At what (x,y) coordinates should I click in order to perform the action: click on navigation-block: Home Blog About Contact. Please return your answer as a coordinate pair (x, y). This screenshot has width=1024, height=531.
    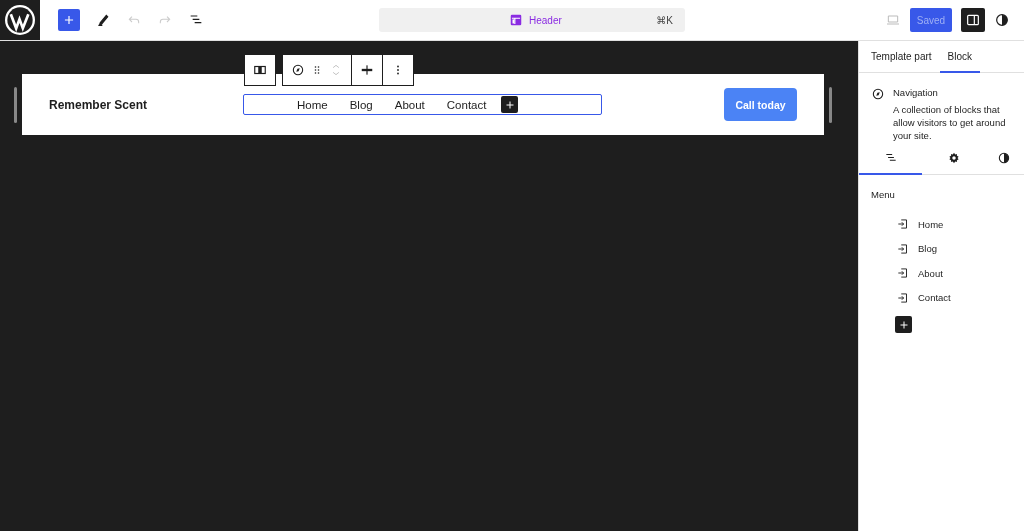
    Looking at the image, I should click on (422, 104).